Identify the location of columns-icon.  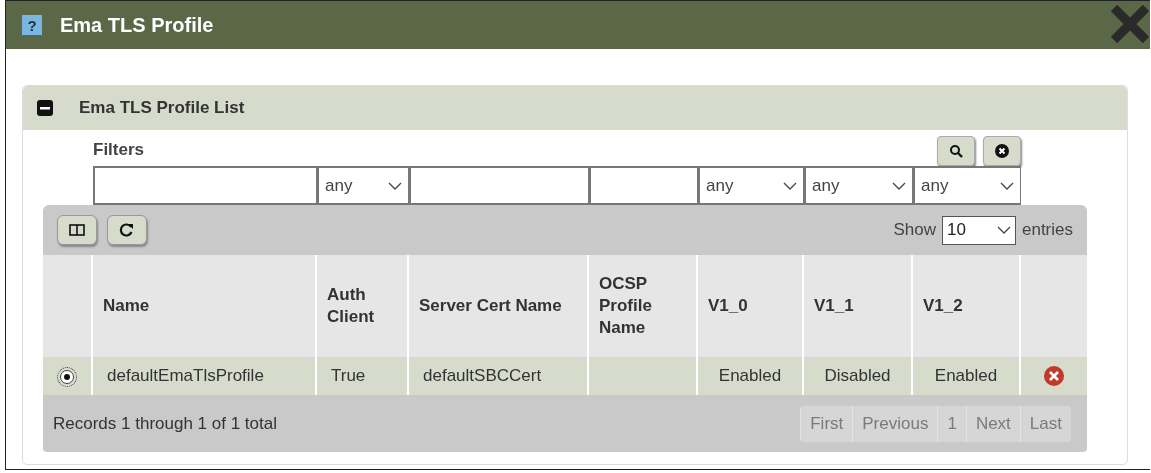
(77, 230).